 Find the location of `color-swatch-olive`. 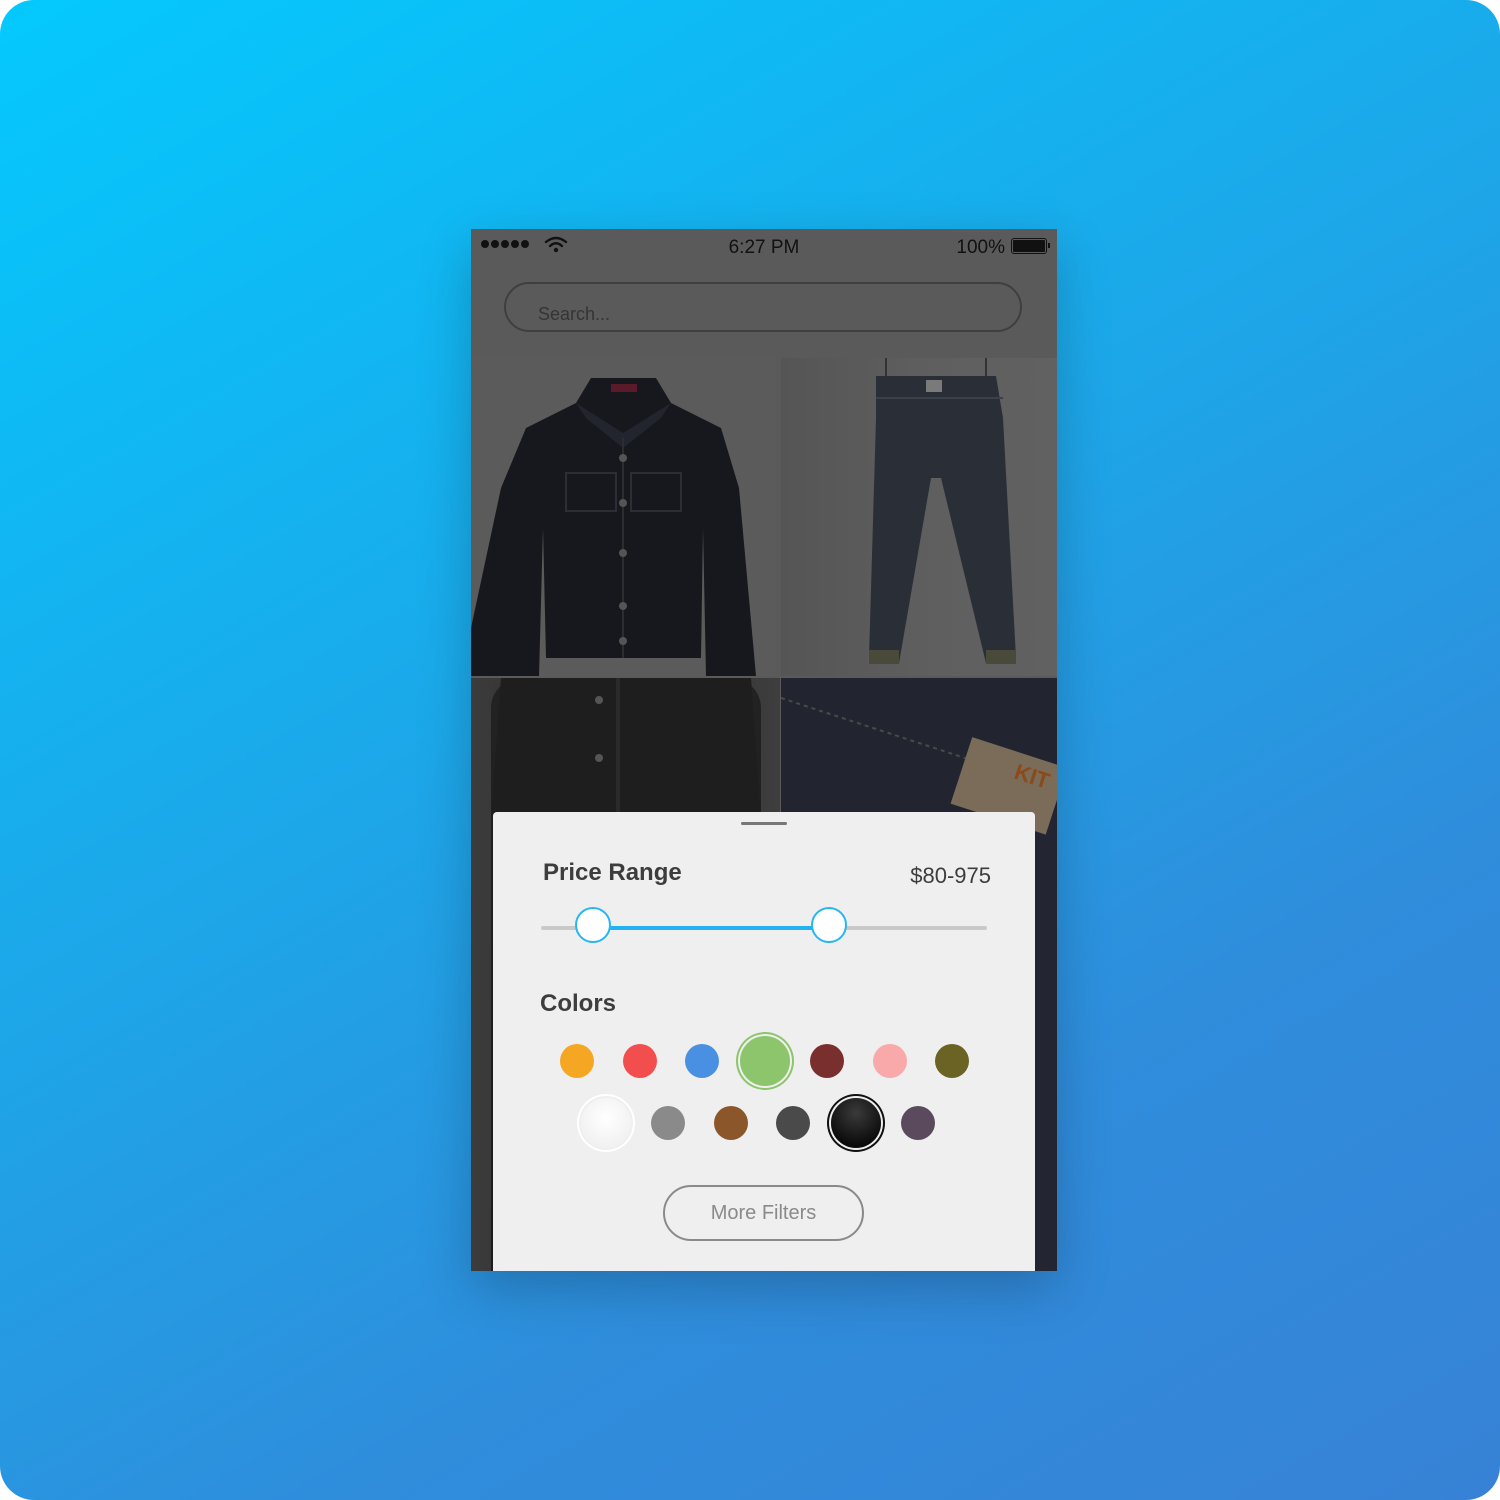

color-swatch-olive is located at coordinates (952, 1061).